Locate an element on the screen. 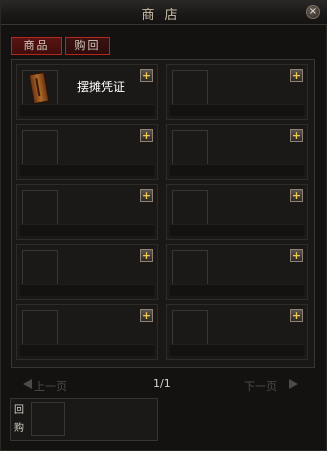  window-title: 商店 is located at coordinates (164, 15).